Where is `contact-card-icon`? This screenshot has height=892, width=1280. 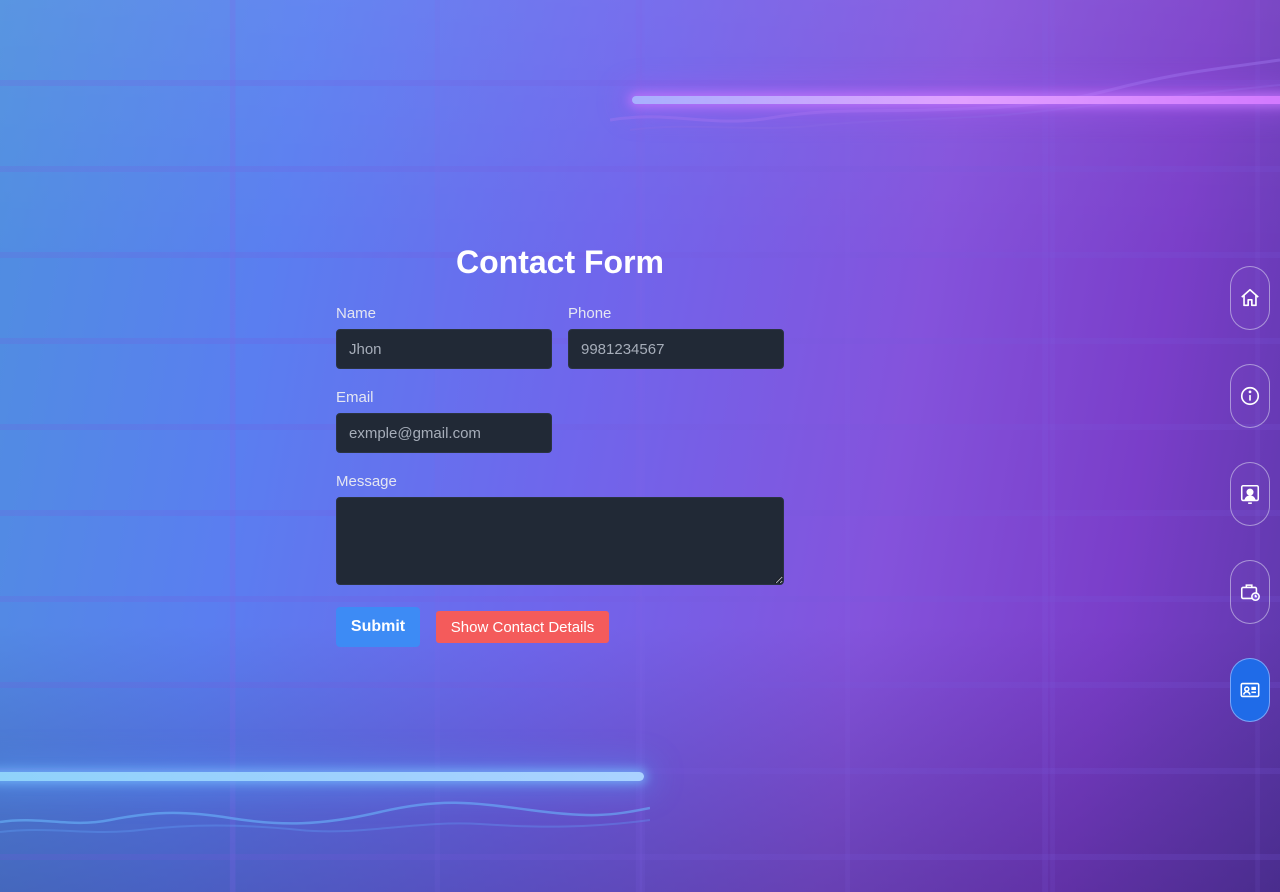
contact-card-icon is located at coordinates (1250, 690).